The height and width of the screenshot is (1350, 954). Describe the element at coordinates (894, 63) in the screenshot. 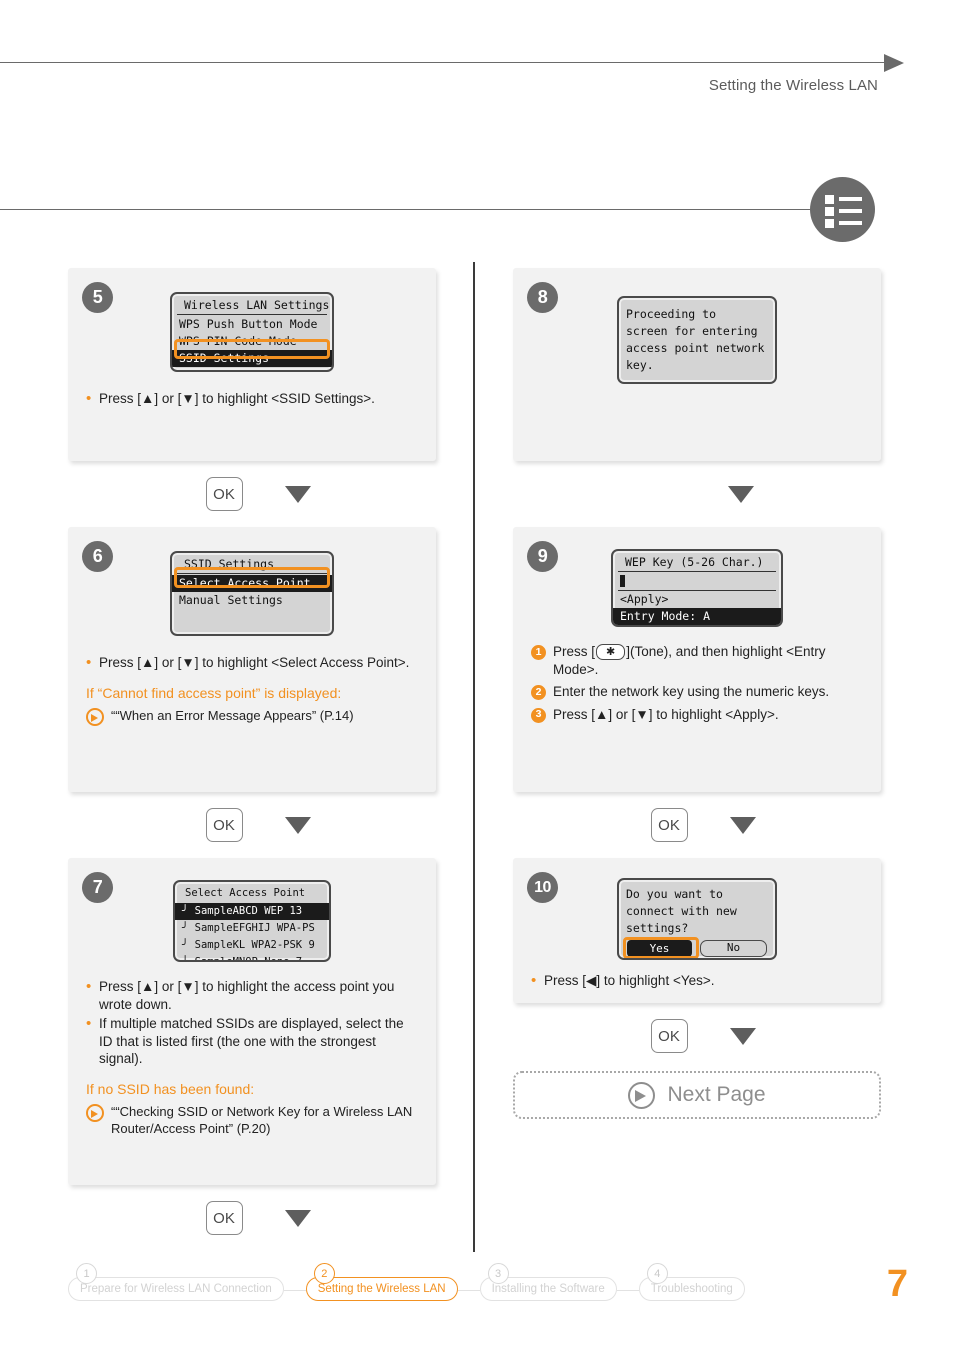

I see `right-arrow-icon` at that location.